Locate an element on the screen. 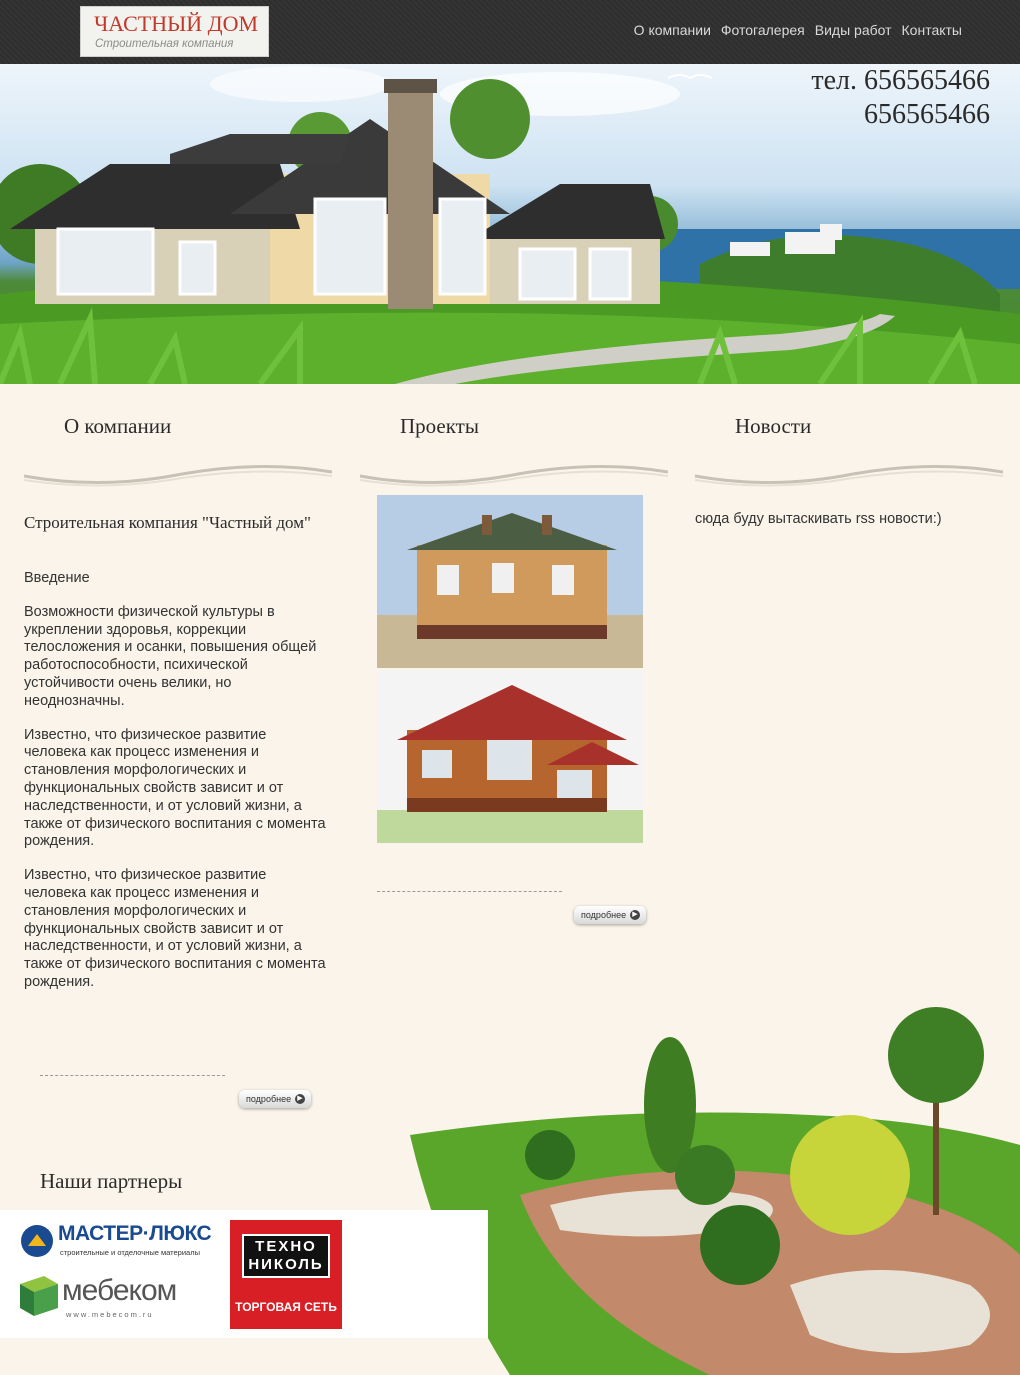 Image resolution: width=1020 pixels, height=1375 pixels. tekhnonikol-mark: ТЕХНО НИКОЛЬ is located at coordinates (286, 1256).